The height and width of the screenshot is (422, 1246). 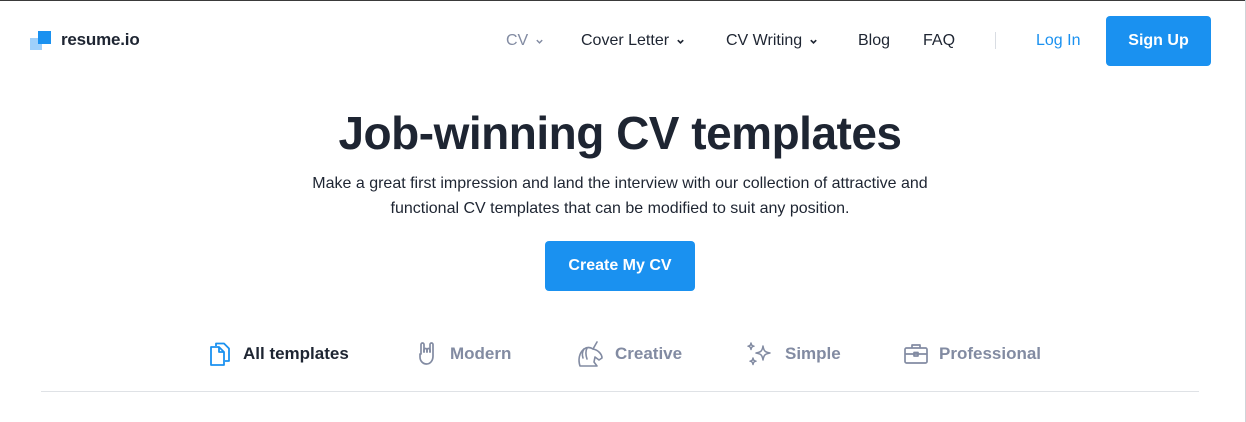 I want to click on tab-all-templates: All templates, so click(x=278, y=354).